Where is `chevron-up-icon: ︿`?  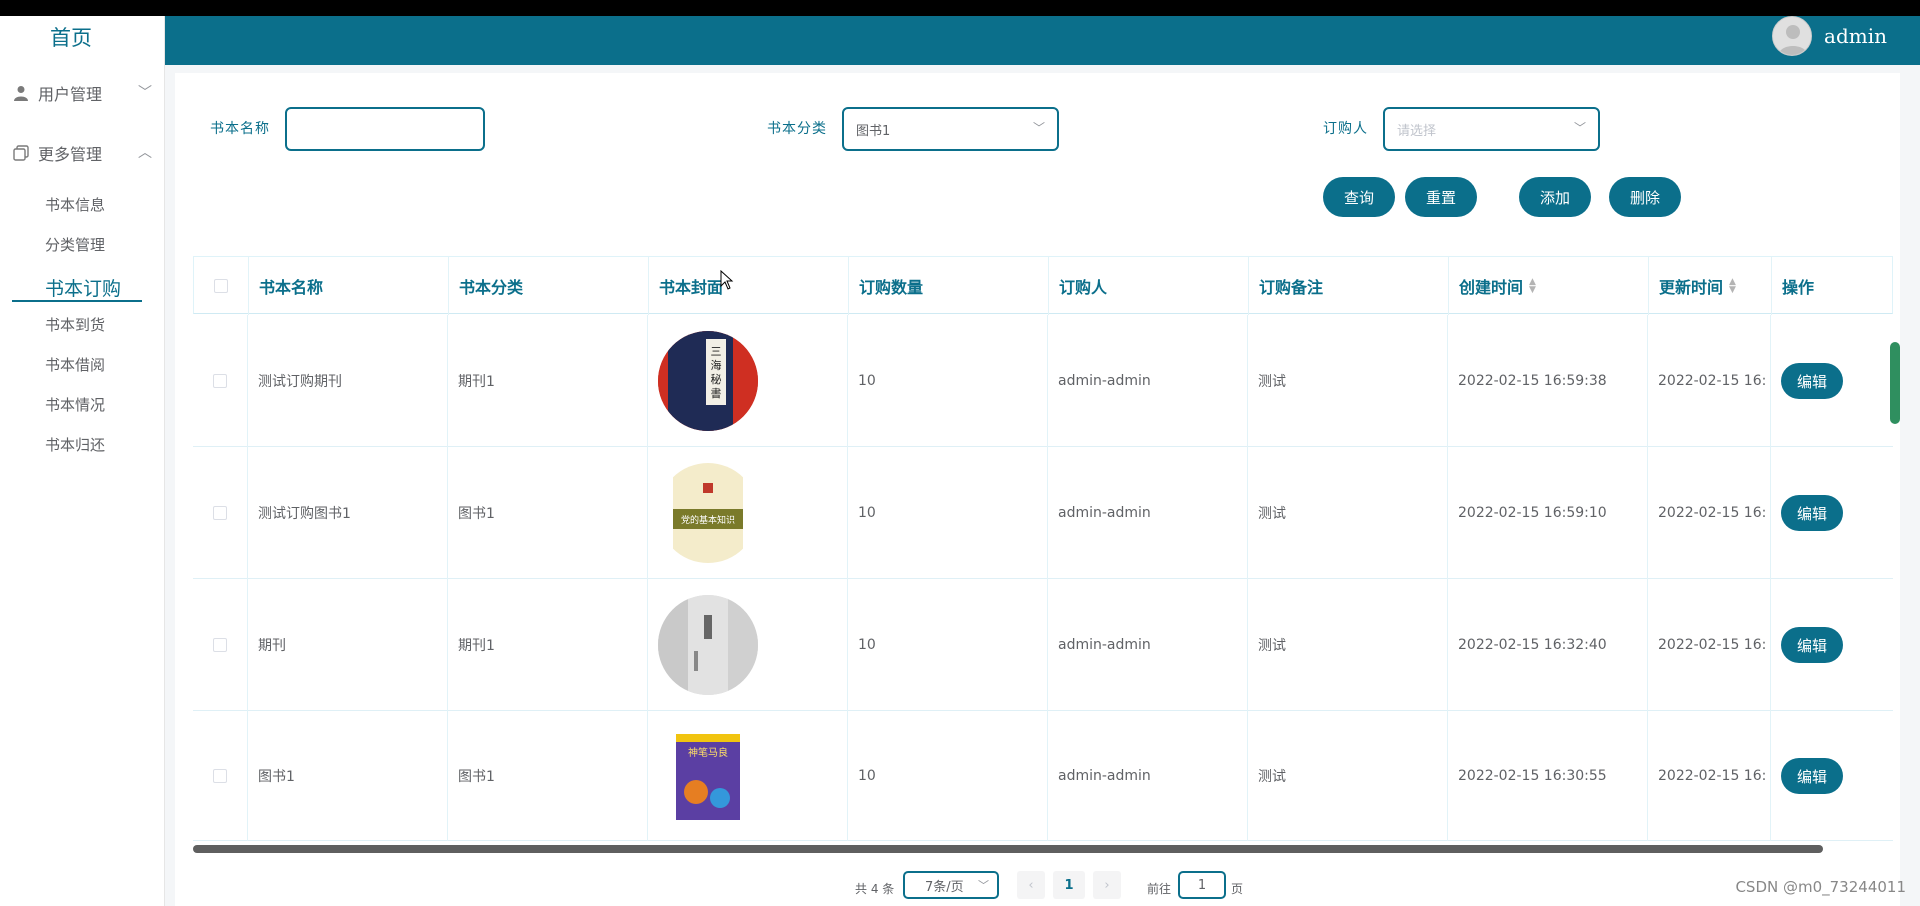
chevron-up-icon: ︿ is located at coordinates (145, 153).